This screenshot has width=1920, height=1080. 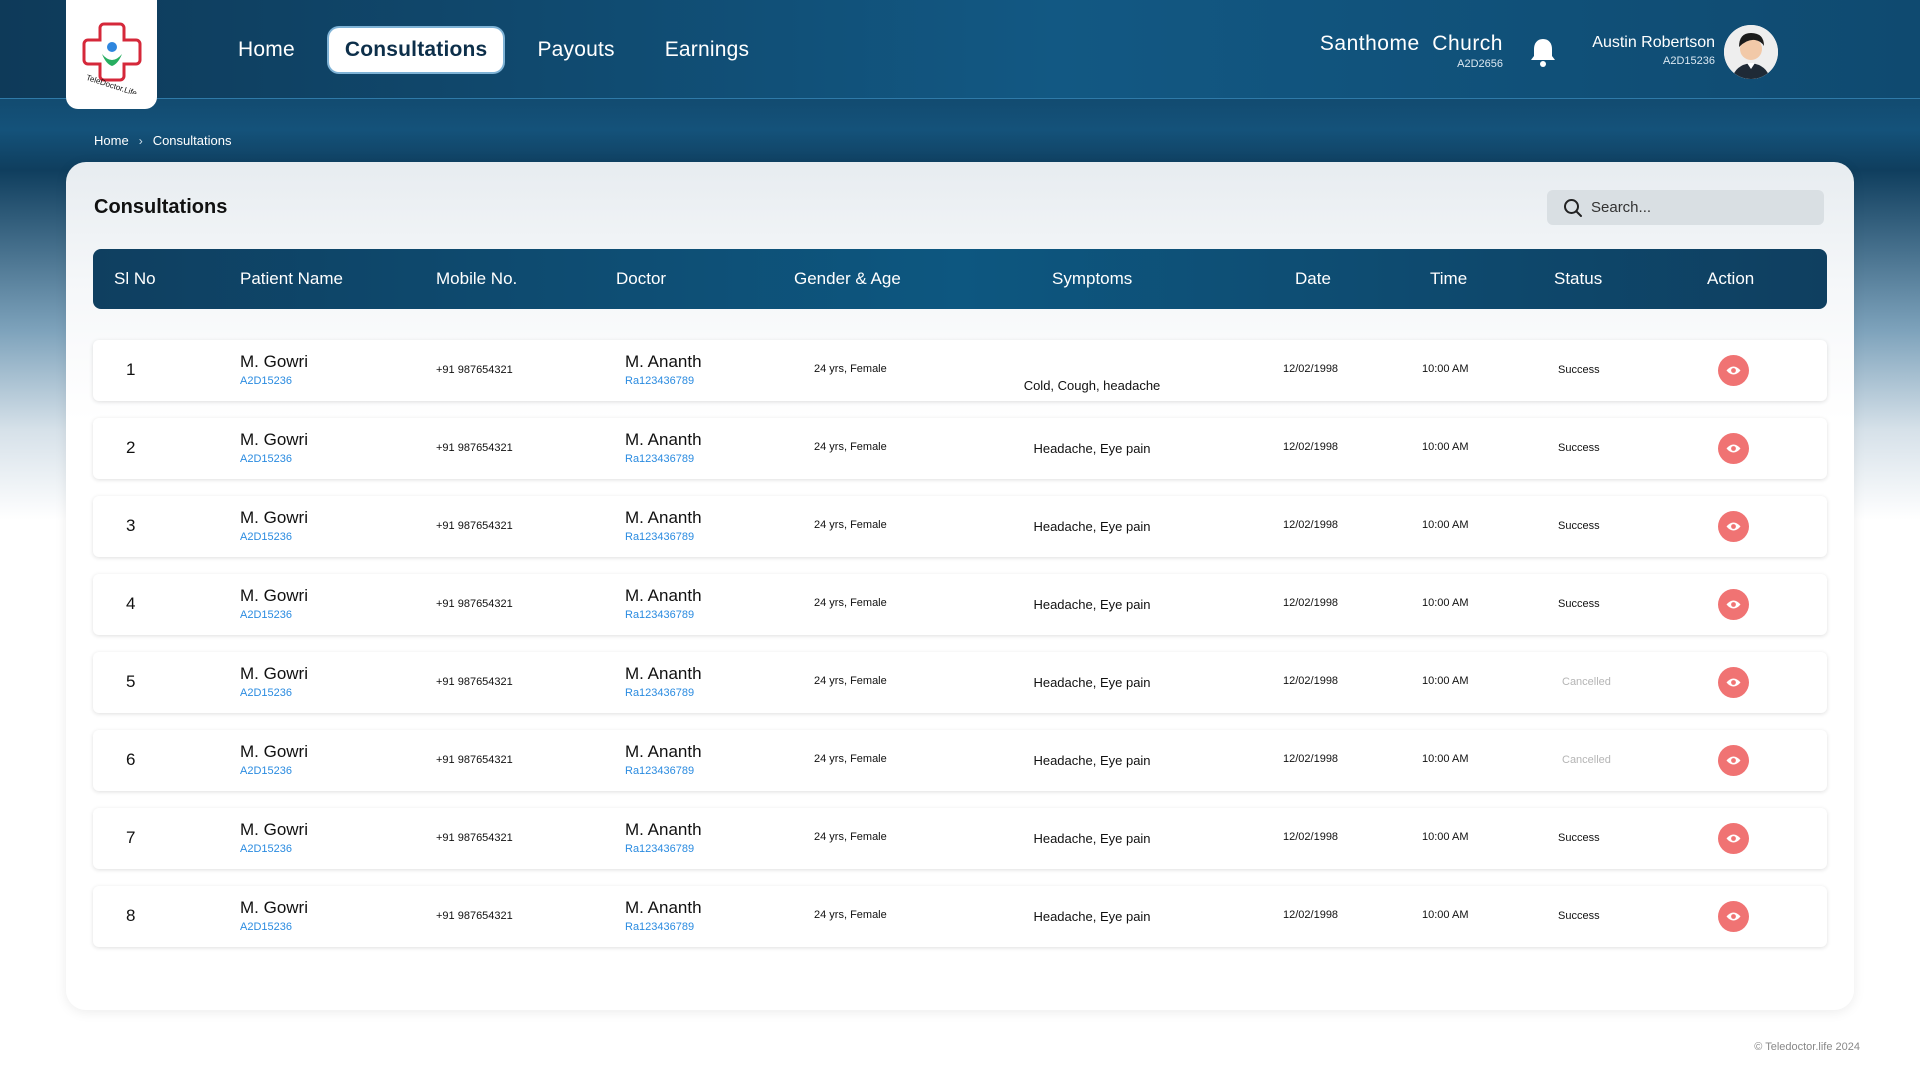 I want to click on main-nav: Home Consultations Payouts Earnings, so click(x=502, y=50).